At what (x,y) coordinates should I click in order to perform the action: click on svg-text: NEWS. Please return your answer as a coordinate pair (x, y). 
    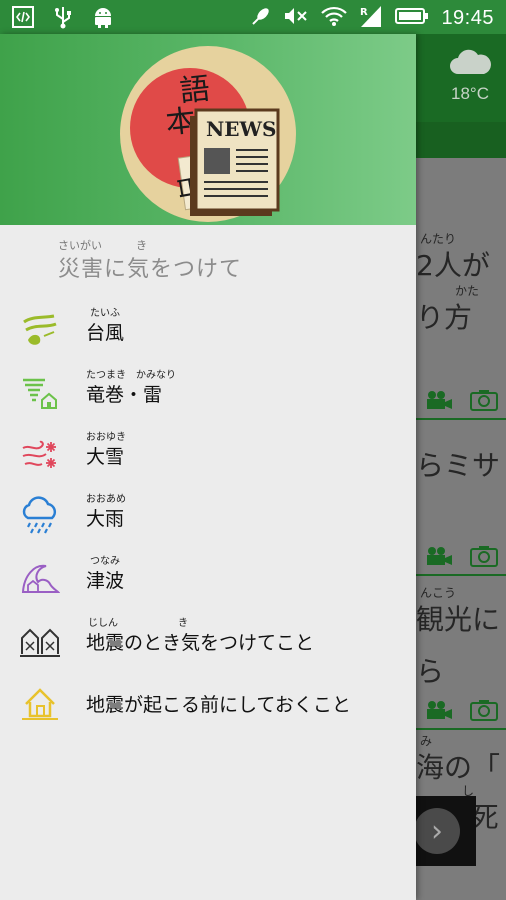
    Looking at the image, I should click on (241, 129).